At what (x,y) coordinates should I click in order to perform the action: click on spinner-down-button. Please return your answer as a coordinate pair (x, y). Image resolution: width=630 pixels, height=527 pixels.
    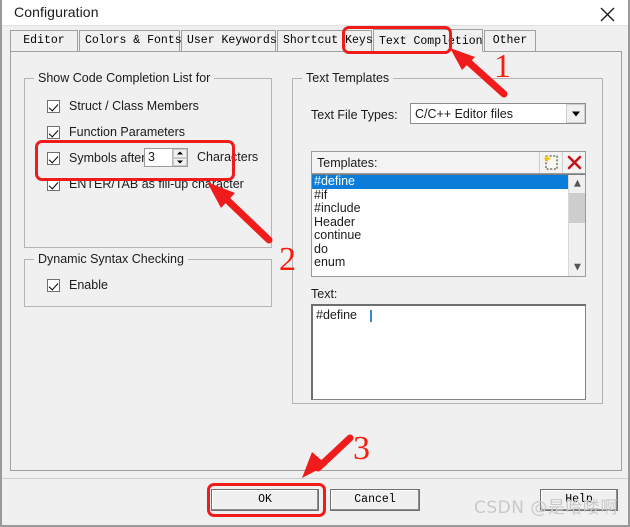
    Looking at the image, I should click on (180, 161).